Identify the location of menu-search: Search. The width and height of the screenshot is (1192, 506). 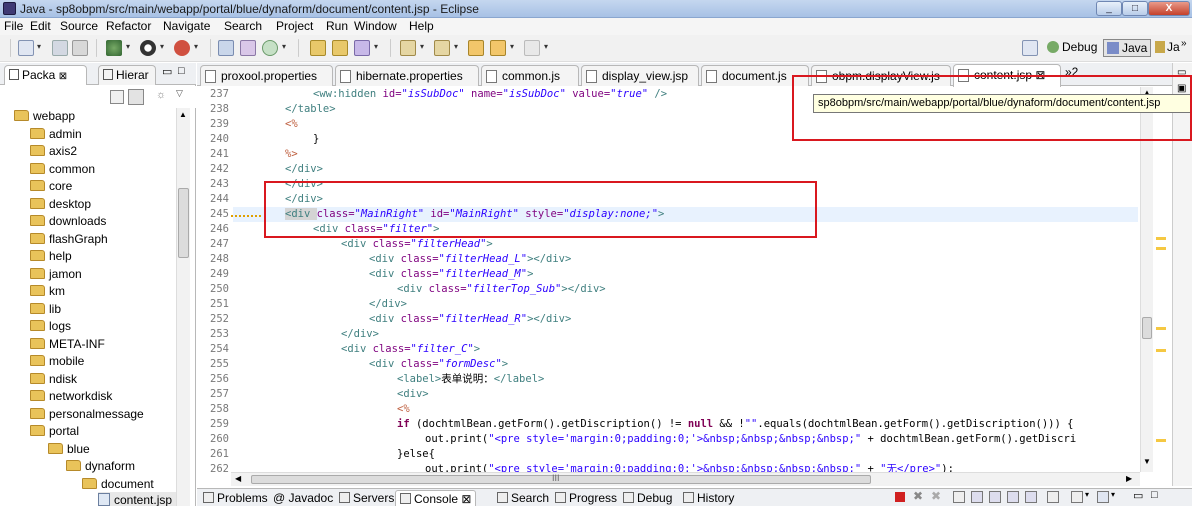
(243, 26).